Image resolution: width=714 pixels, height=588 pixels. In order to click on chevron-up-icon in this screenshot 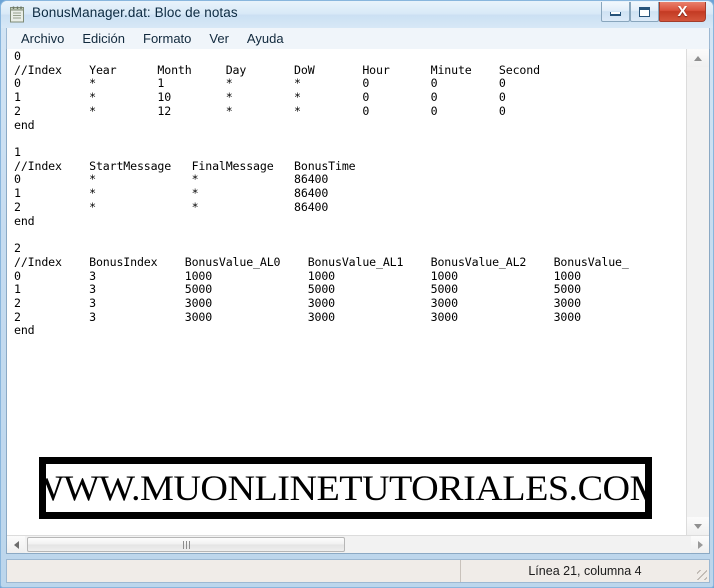, I will do `click(698, 58)`.